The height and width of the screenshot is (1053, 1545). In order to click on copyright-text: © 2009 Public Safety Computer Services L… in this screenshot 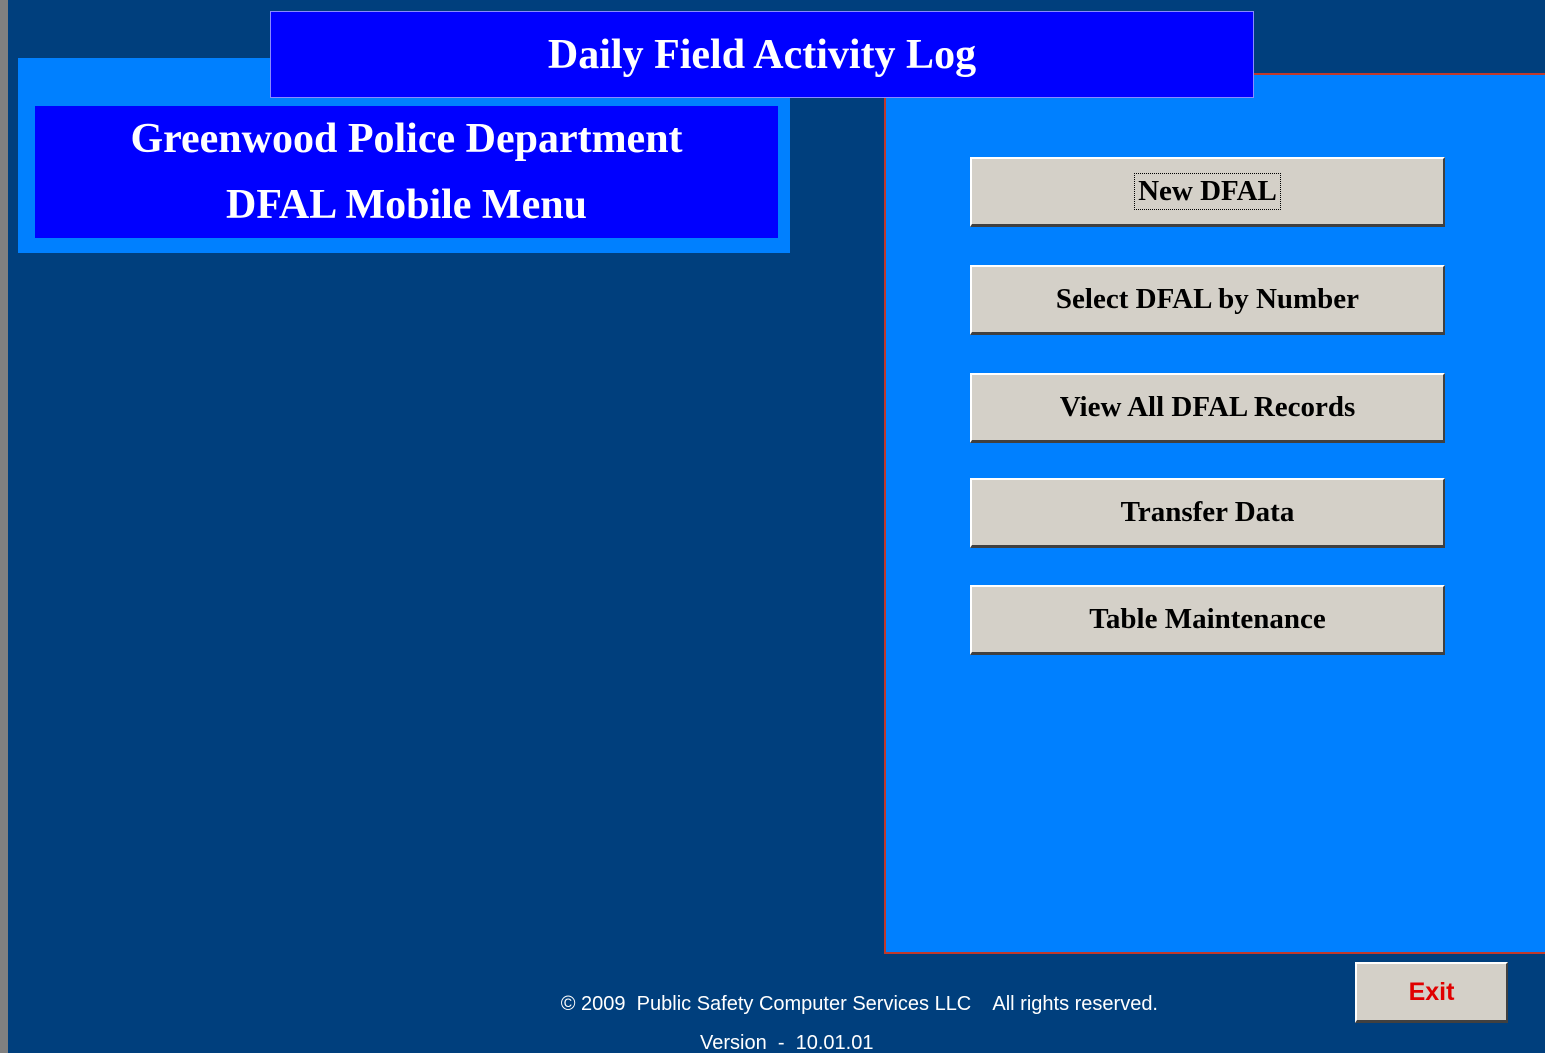, I will do `click(859, 1004)`.